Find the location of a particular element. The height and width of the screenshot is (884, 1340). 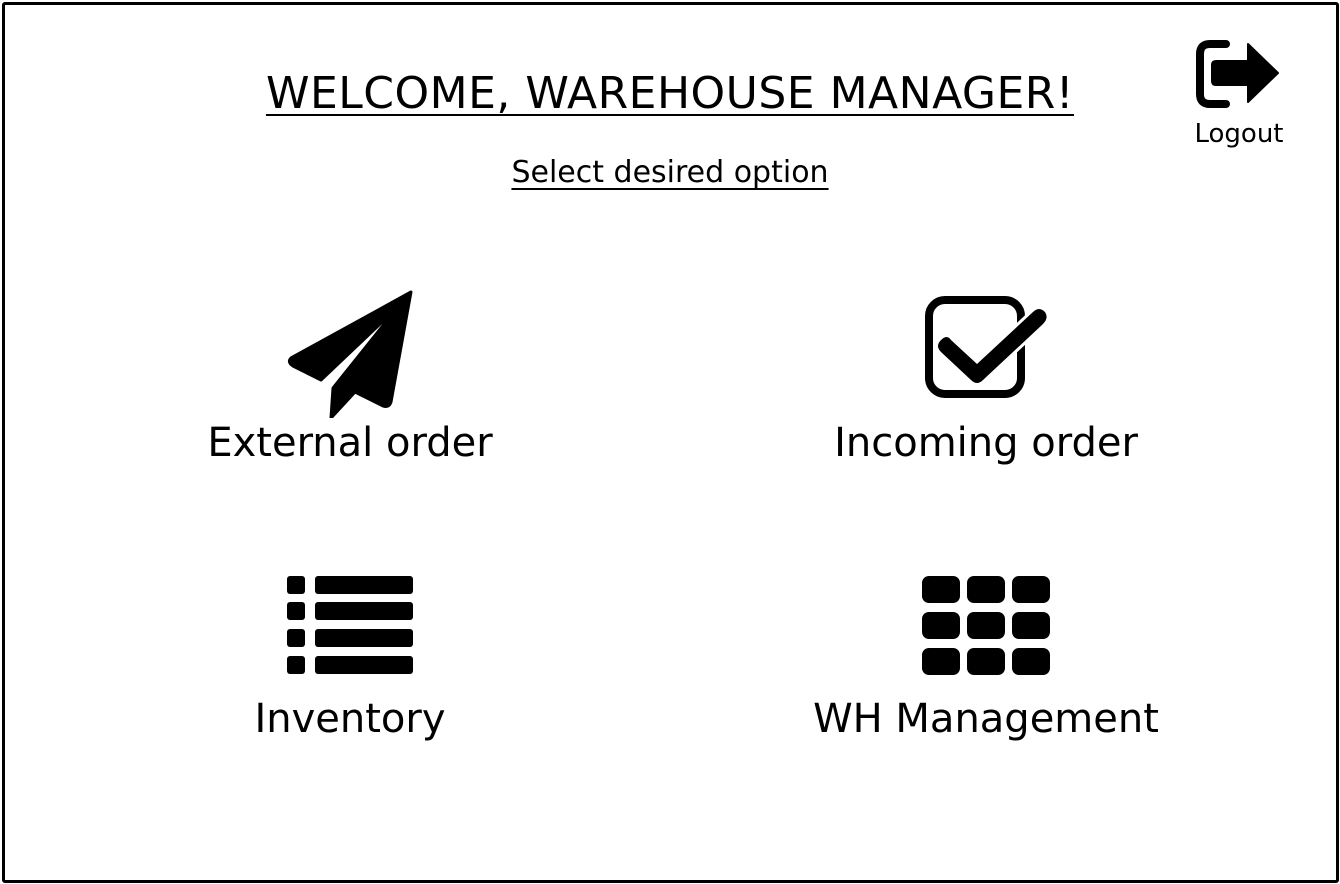

wh-management-button: WH Management is located at coordinates (986, 660).